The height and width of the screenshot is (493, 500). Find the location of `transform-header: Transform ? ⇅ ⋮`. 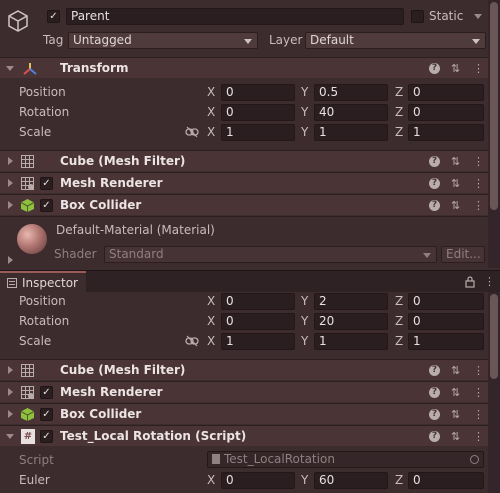

transform-header: Transform ? ⇅ ⋮ is located at coordinates (244, 67).